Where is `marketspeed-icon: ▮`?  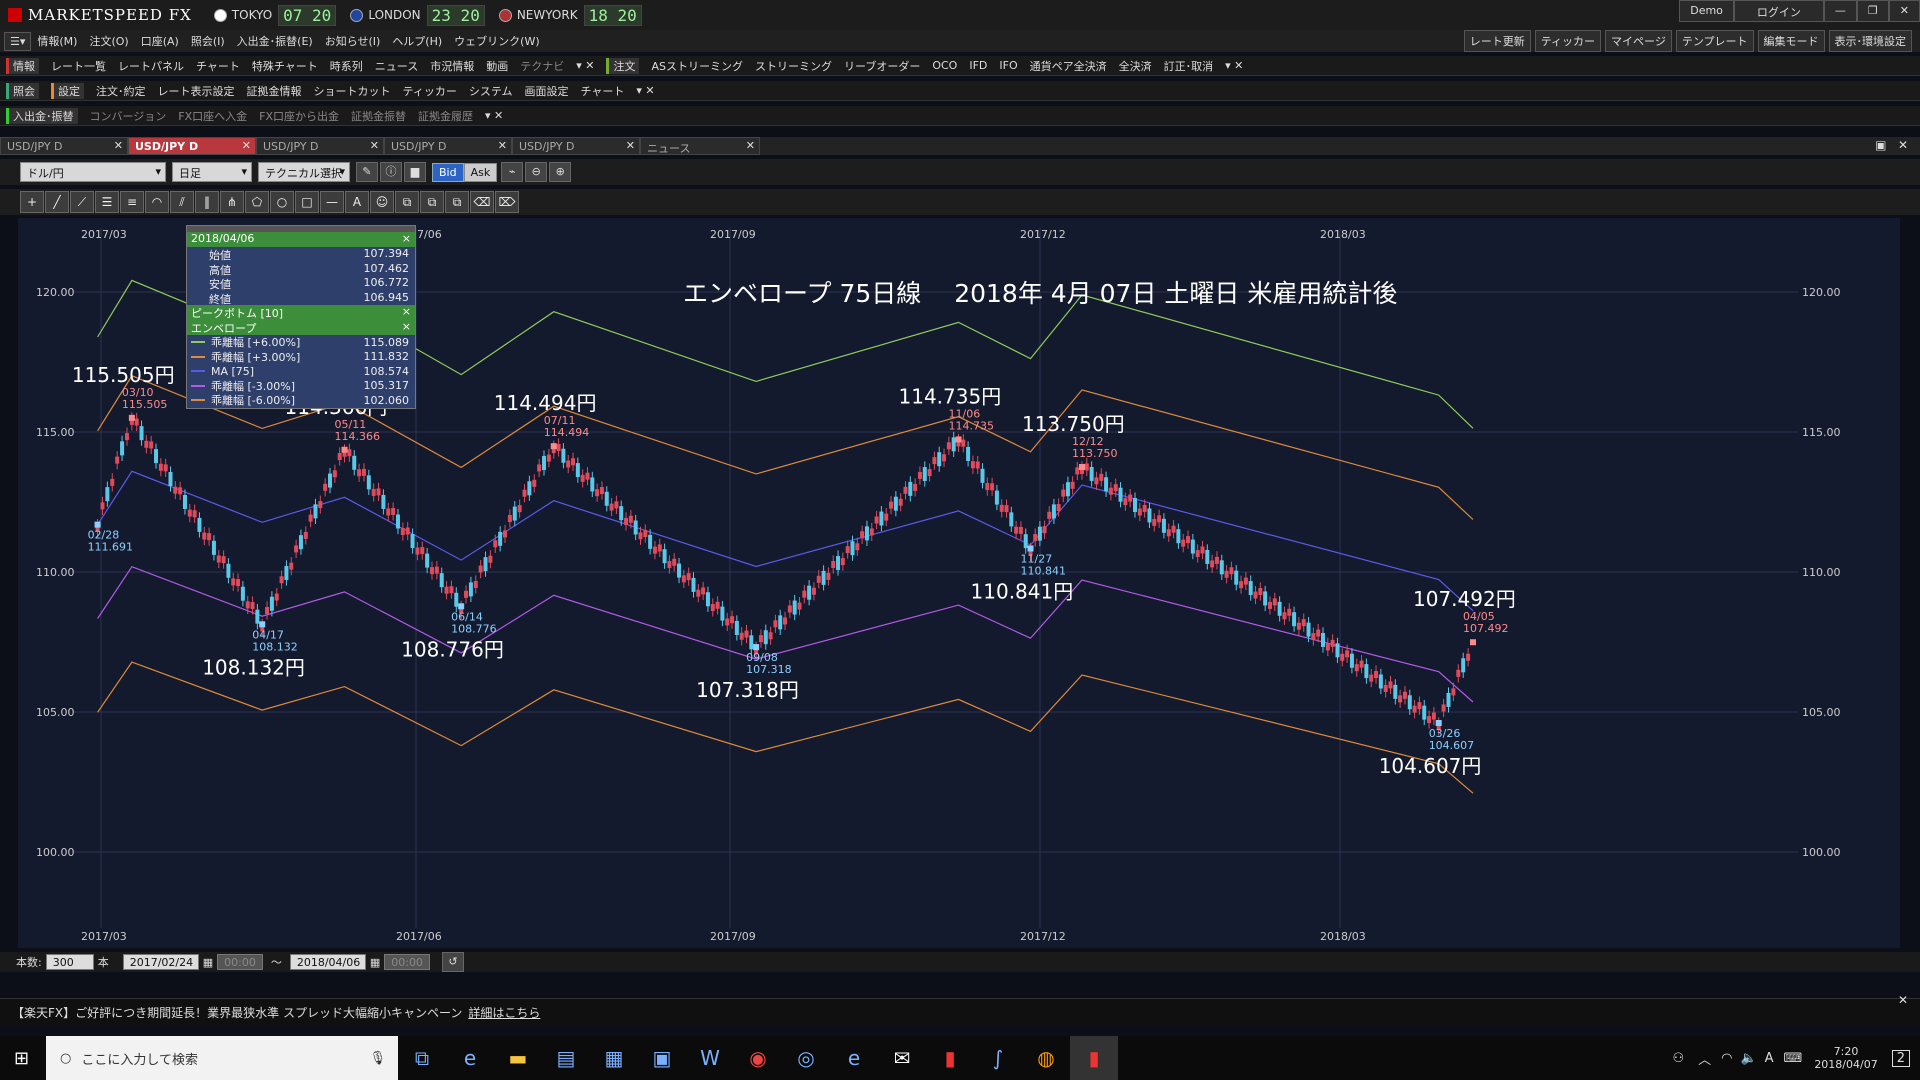 marketspeed-icon: ▮ is located at coordinates (950, 1058).